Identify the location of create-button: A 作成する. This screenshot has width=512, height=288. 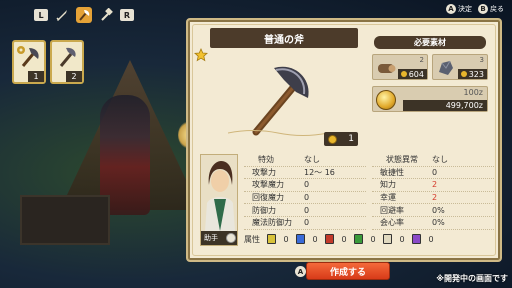
(342, 271).